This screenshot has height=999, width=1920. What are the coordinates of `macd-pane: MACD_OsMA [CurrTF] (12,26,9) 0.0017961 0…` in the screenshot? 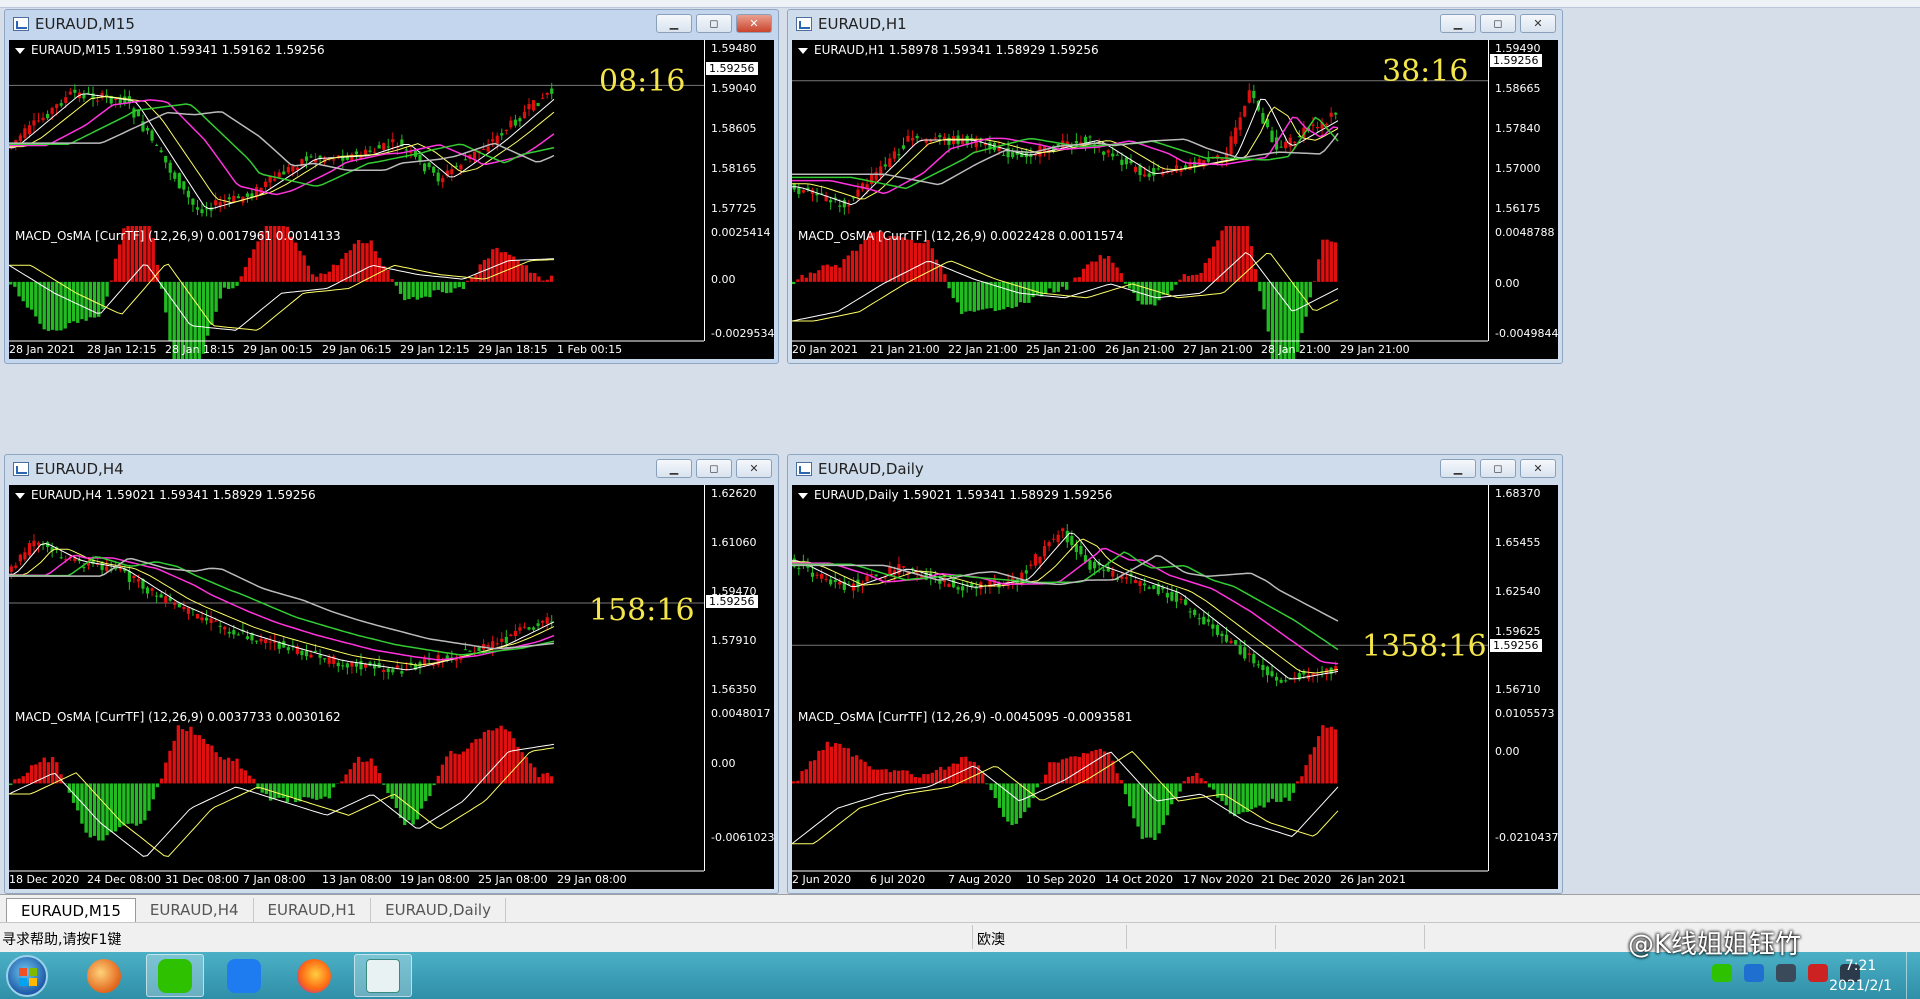 It's located at (391, 292).